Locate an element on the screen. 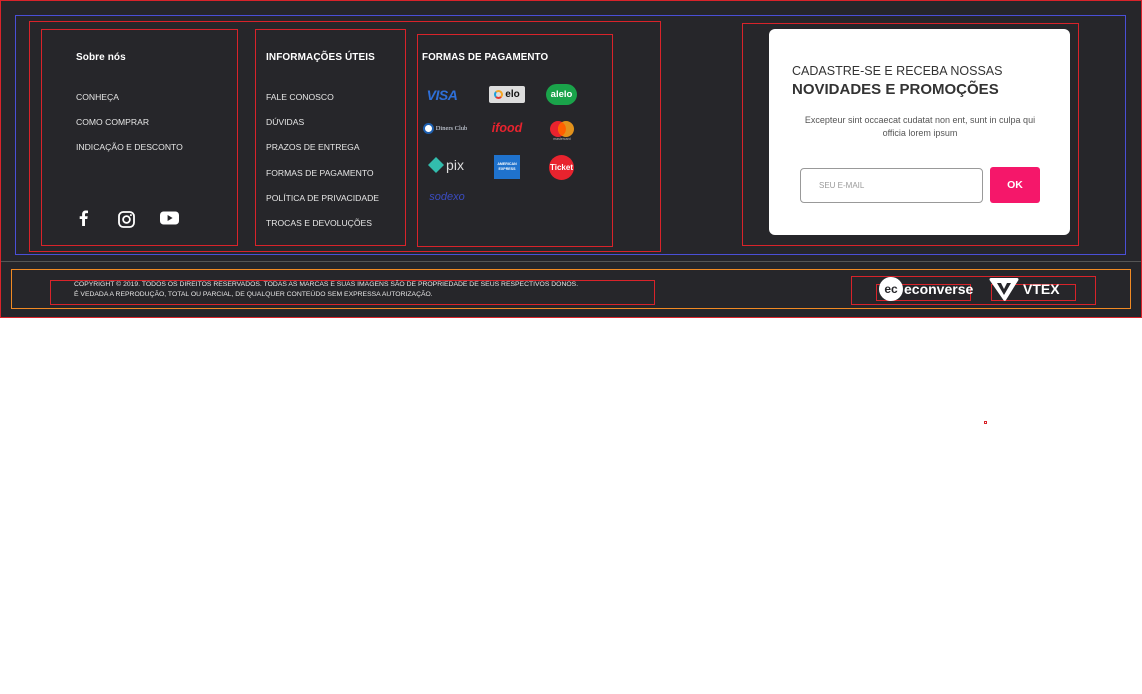 The width and height of the screenshot is (1142, 694). ifood-icon: ifood is located at coordinates (507, 128).